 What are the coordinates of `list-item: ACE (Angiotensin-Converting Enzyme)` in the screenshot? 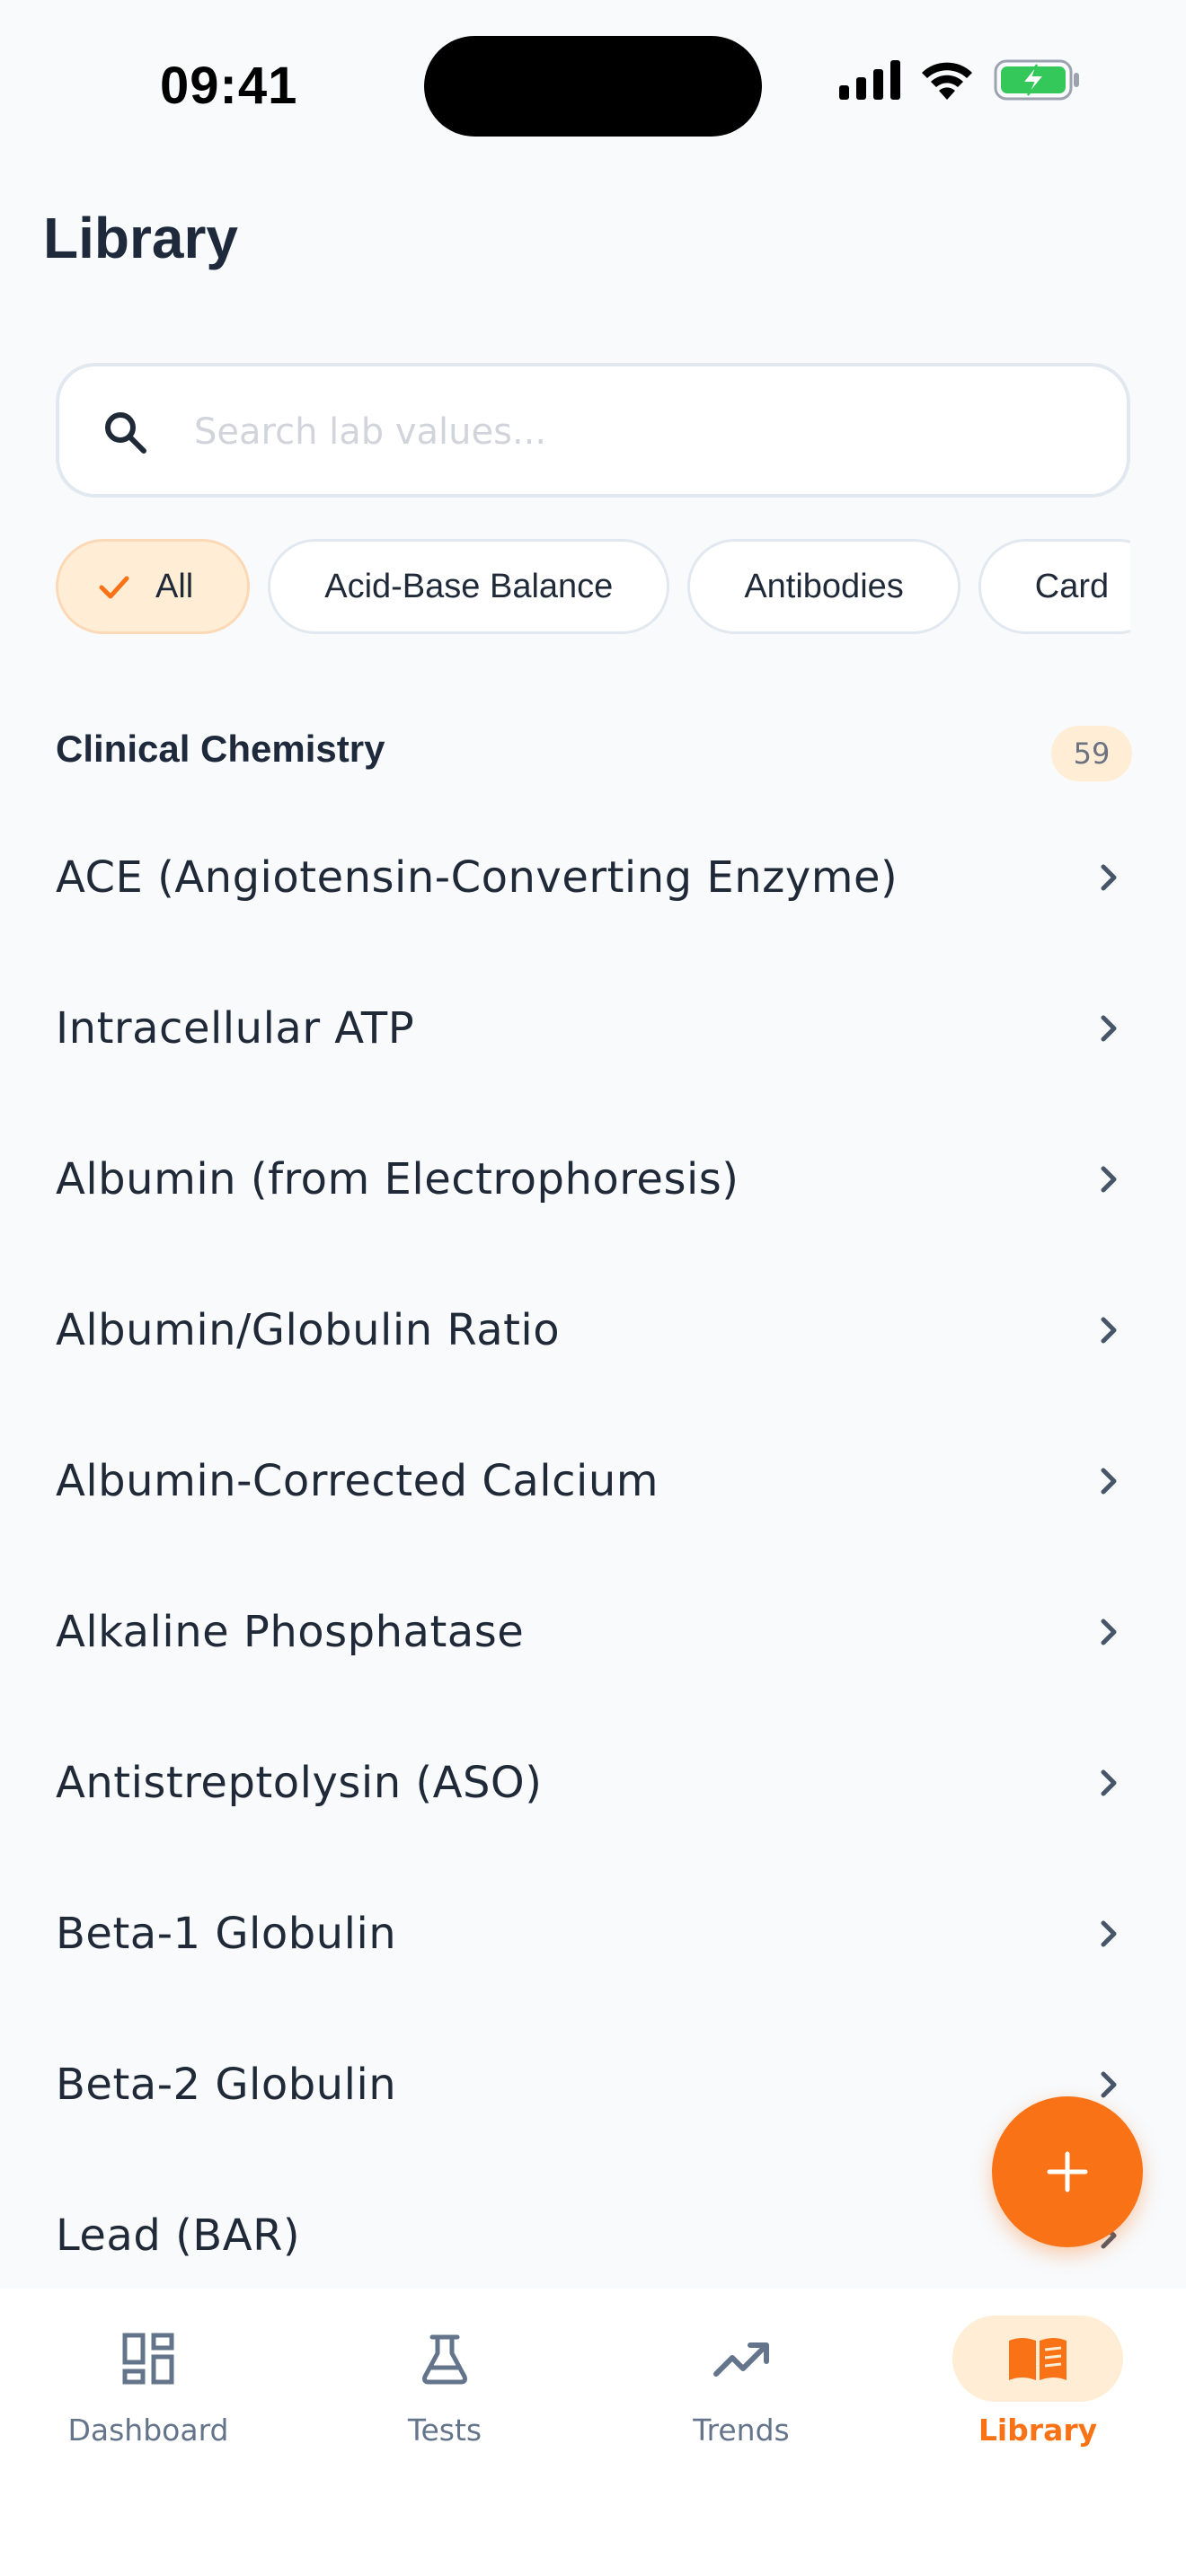 It's located at (593, 877).